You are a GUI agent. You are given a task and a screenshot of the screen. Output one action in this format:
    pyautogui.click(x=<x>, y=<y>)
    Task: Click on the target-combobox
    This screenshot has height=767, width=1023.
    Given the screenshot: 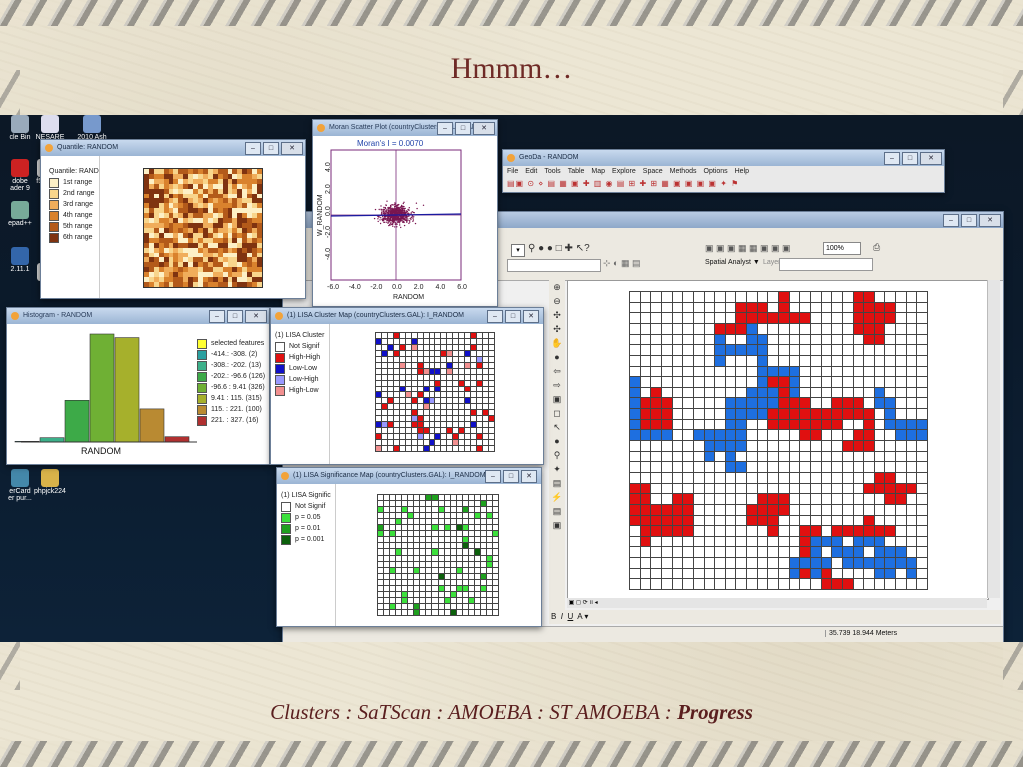 What is the action you would take?
    pyautogui.click(x=554, y=265)
    